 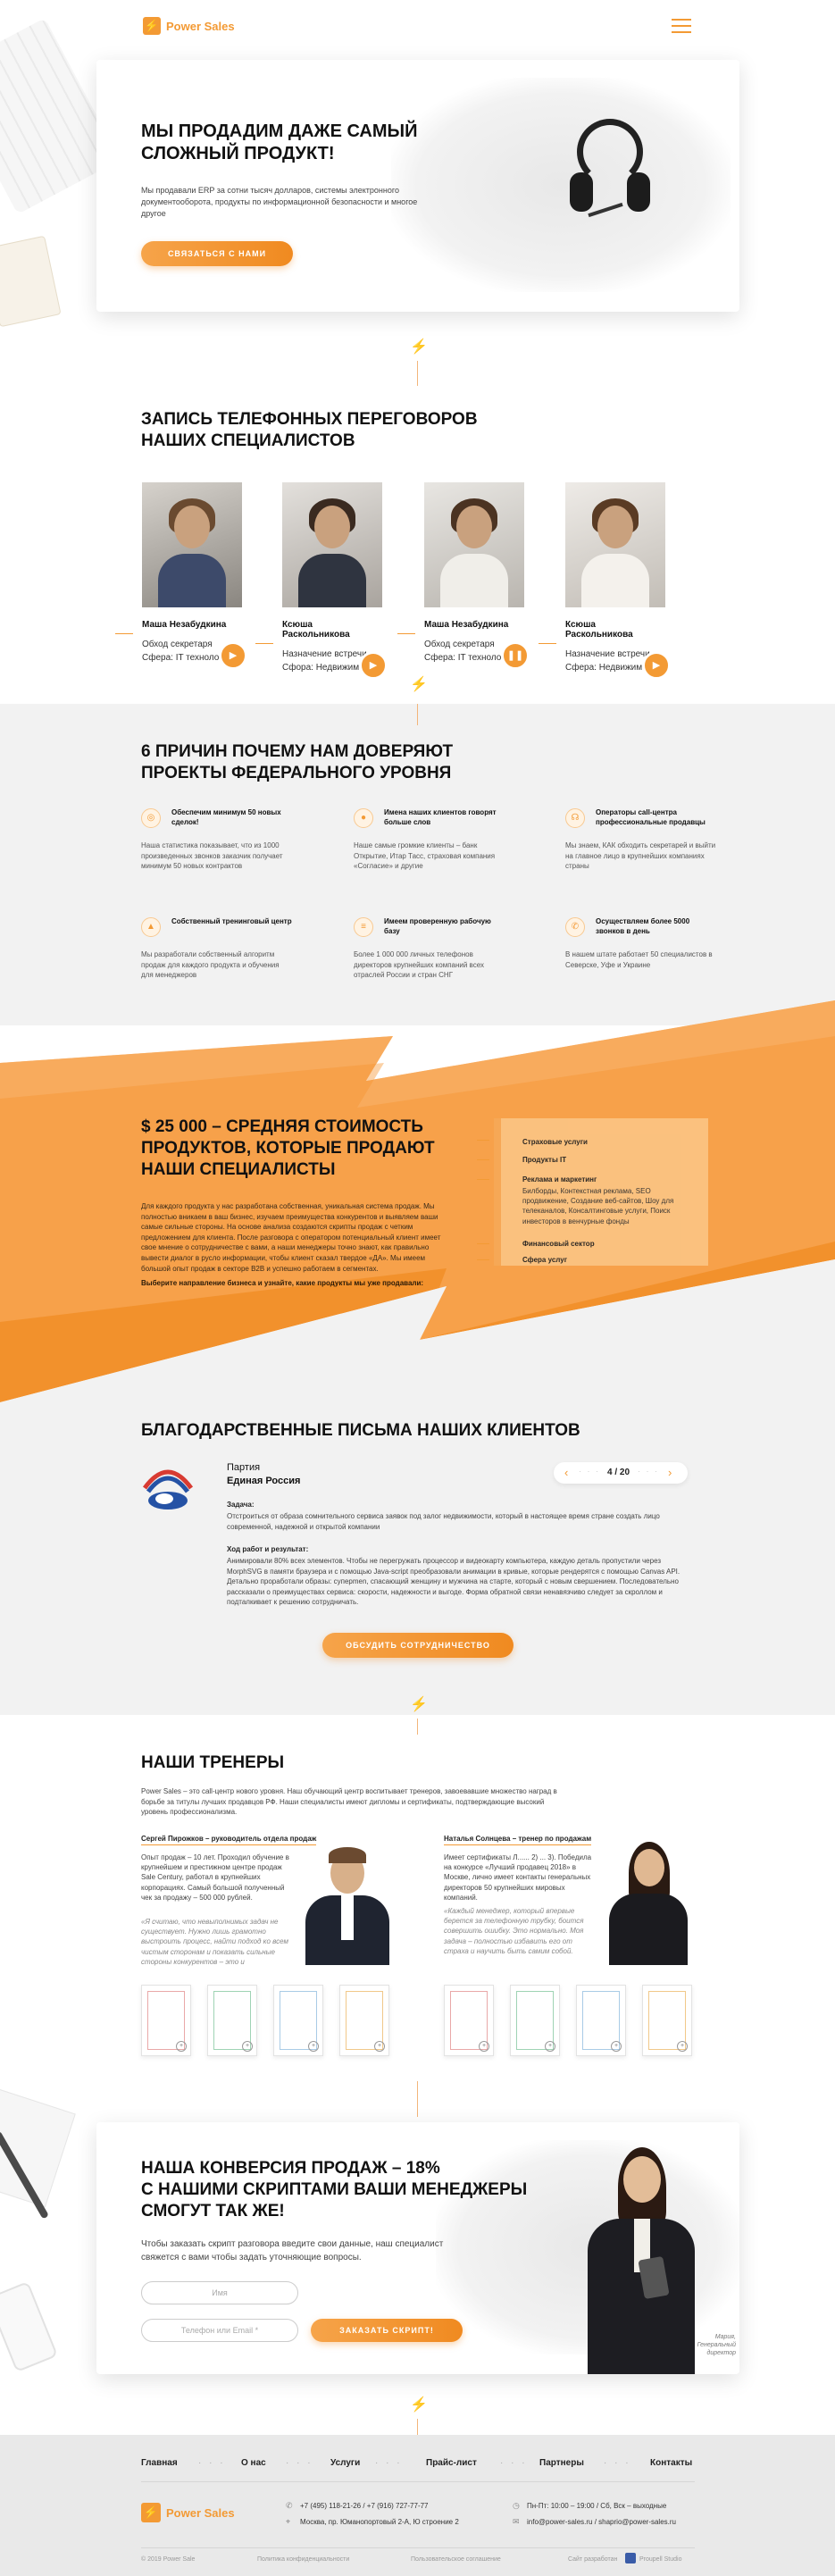 What do you see at coordinates (30, 2327) in the screenshot?
I see `phone-decoration` at bounding box center [30, 2327].